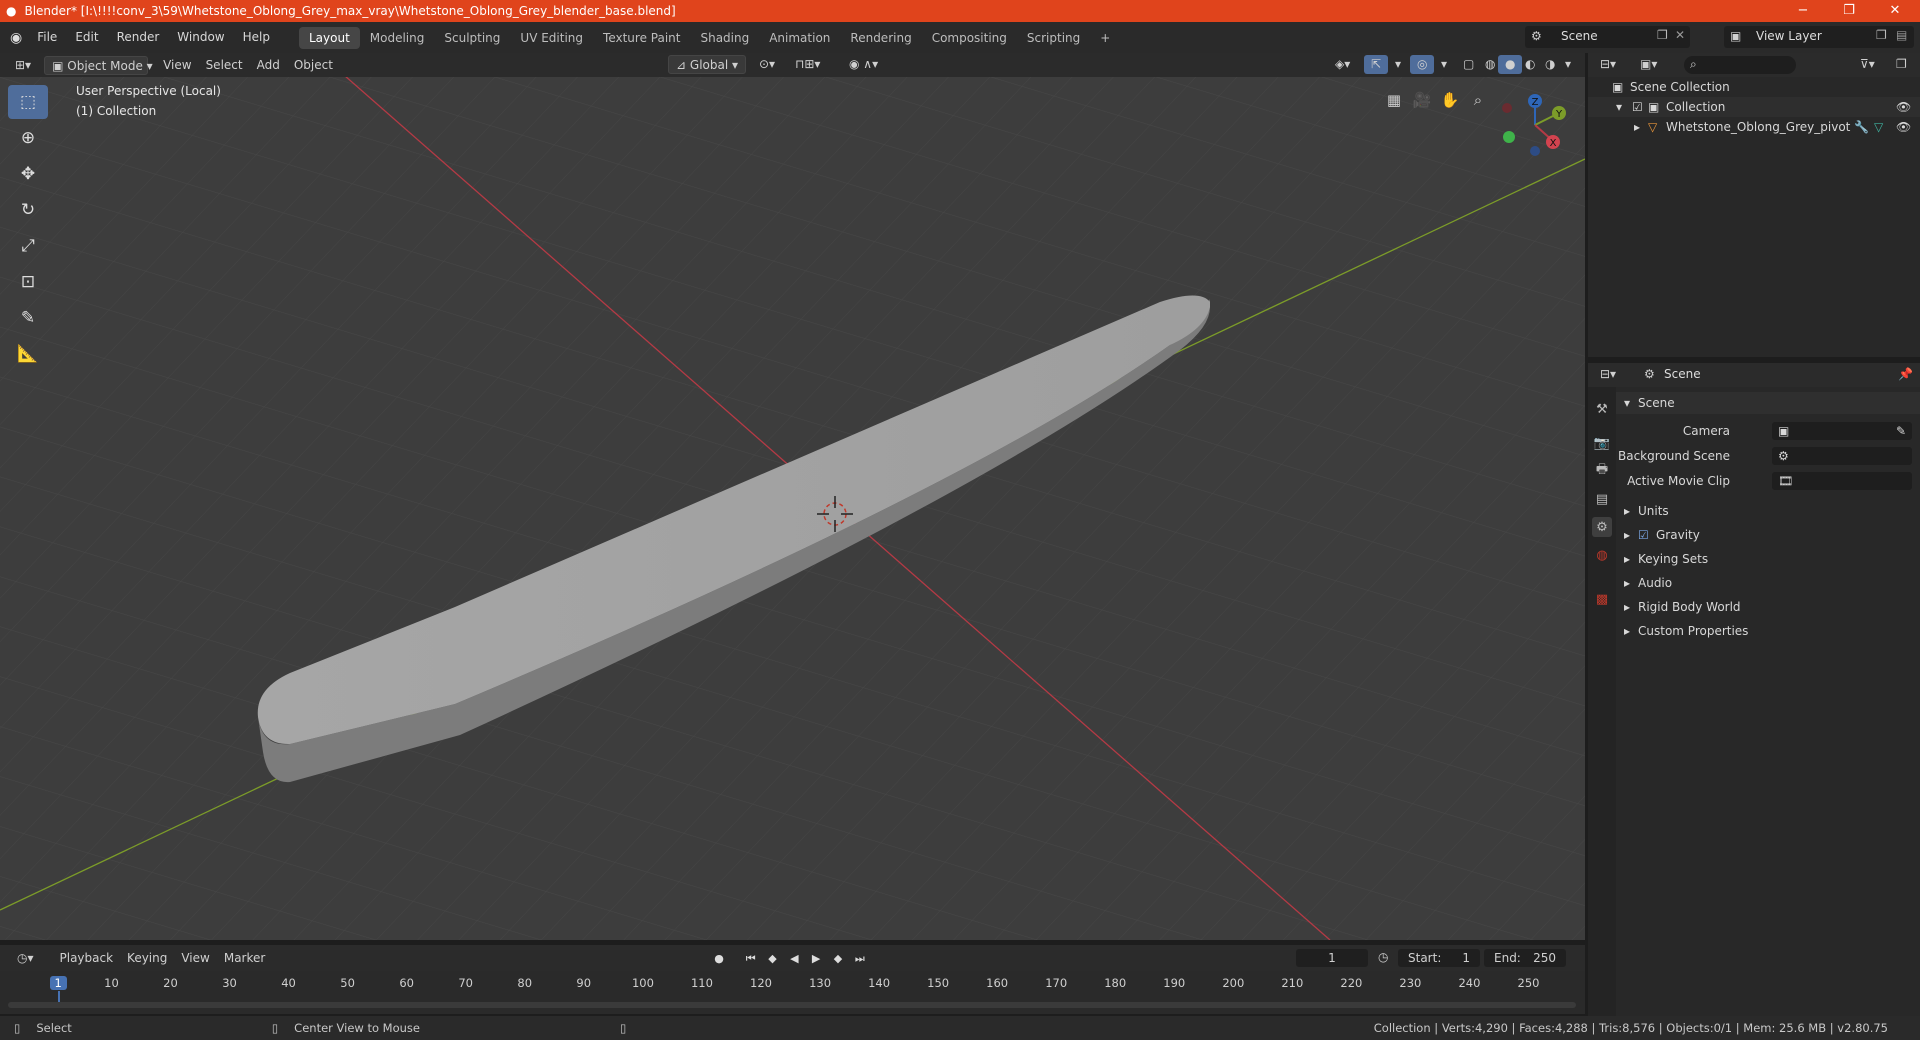  Describe the element at coordinates (794, 958) in the screenshot. I see `play-reverse-icon: ◀` at that location.